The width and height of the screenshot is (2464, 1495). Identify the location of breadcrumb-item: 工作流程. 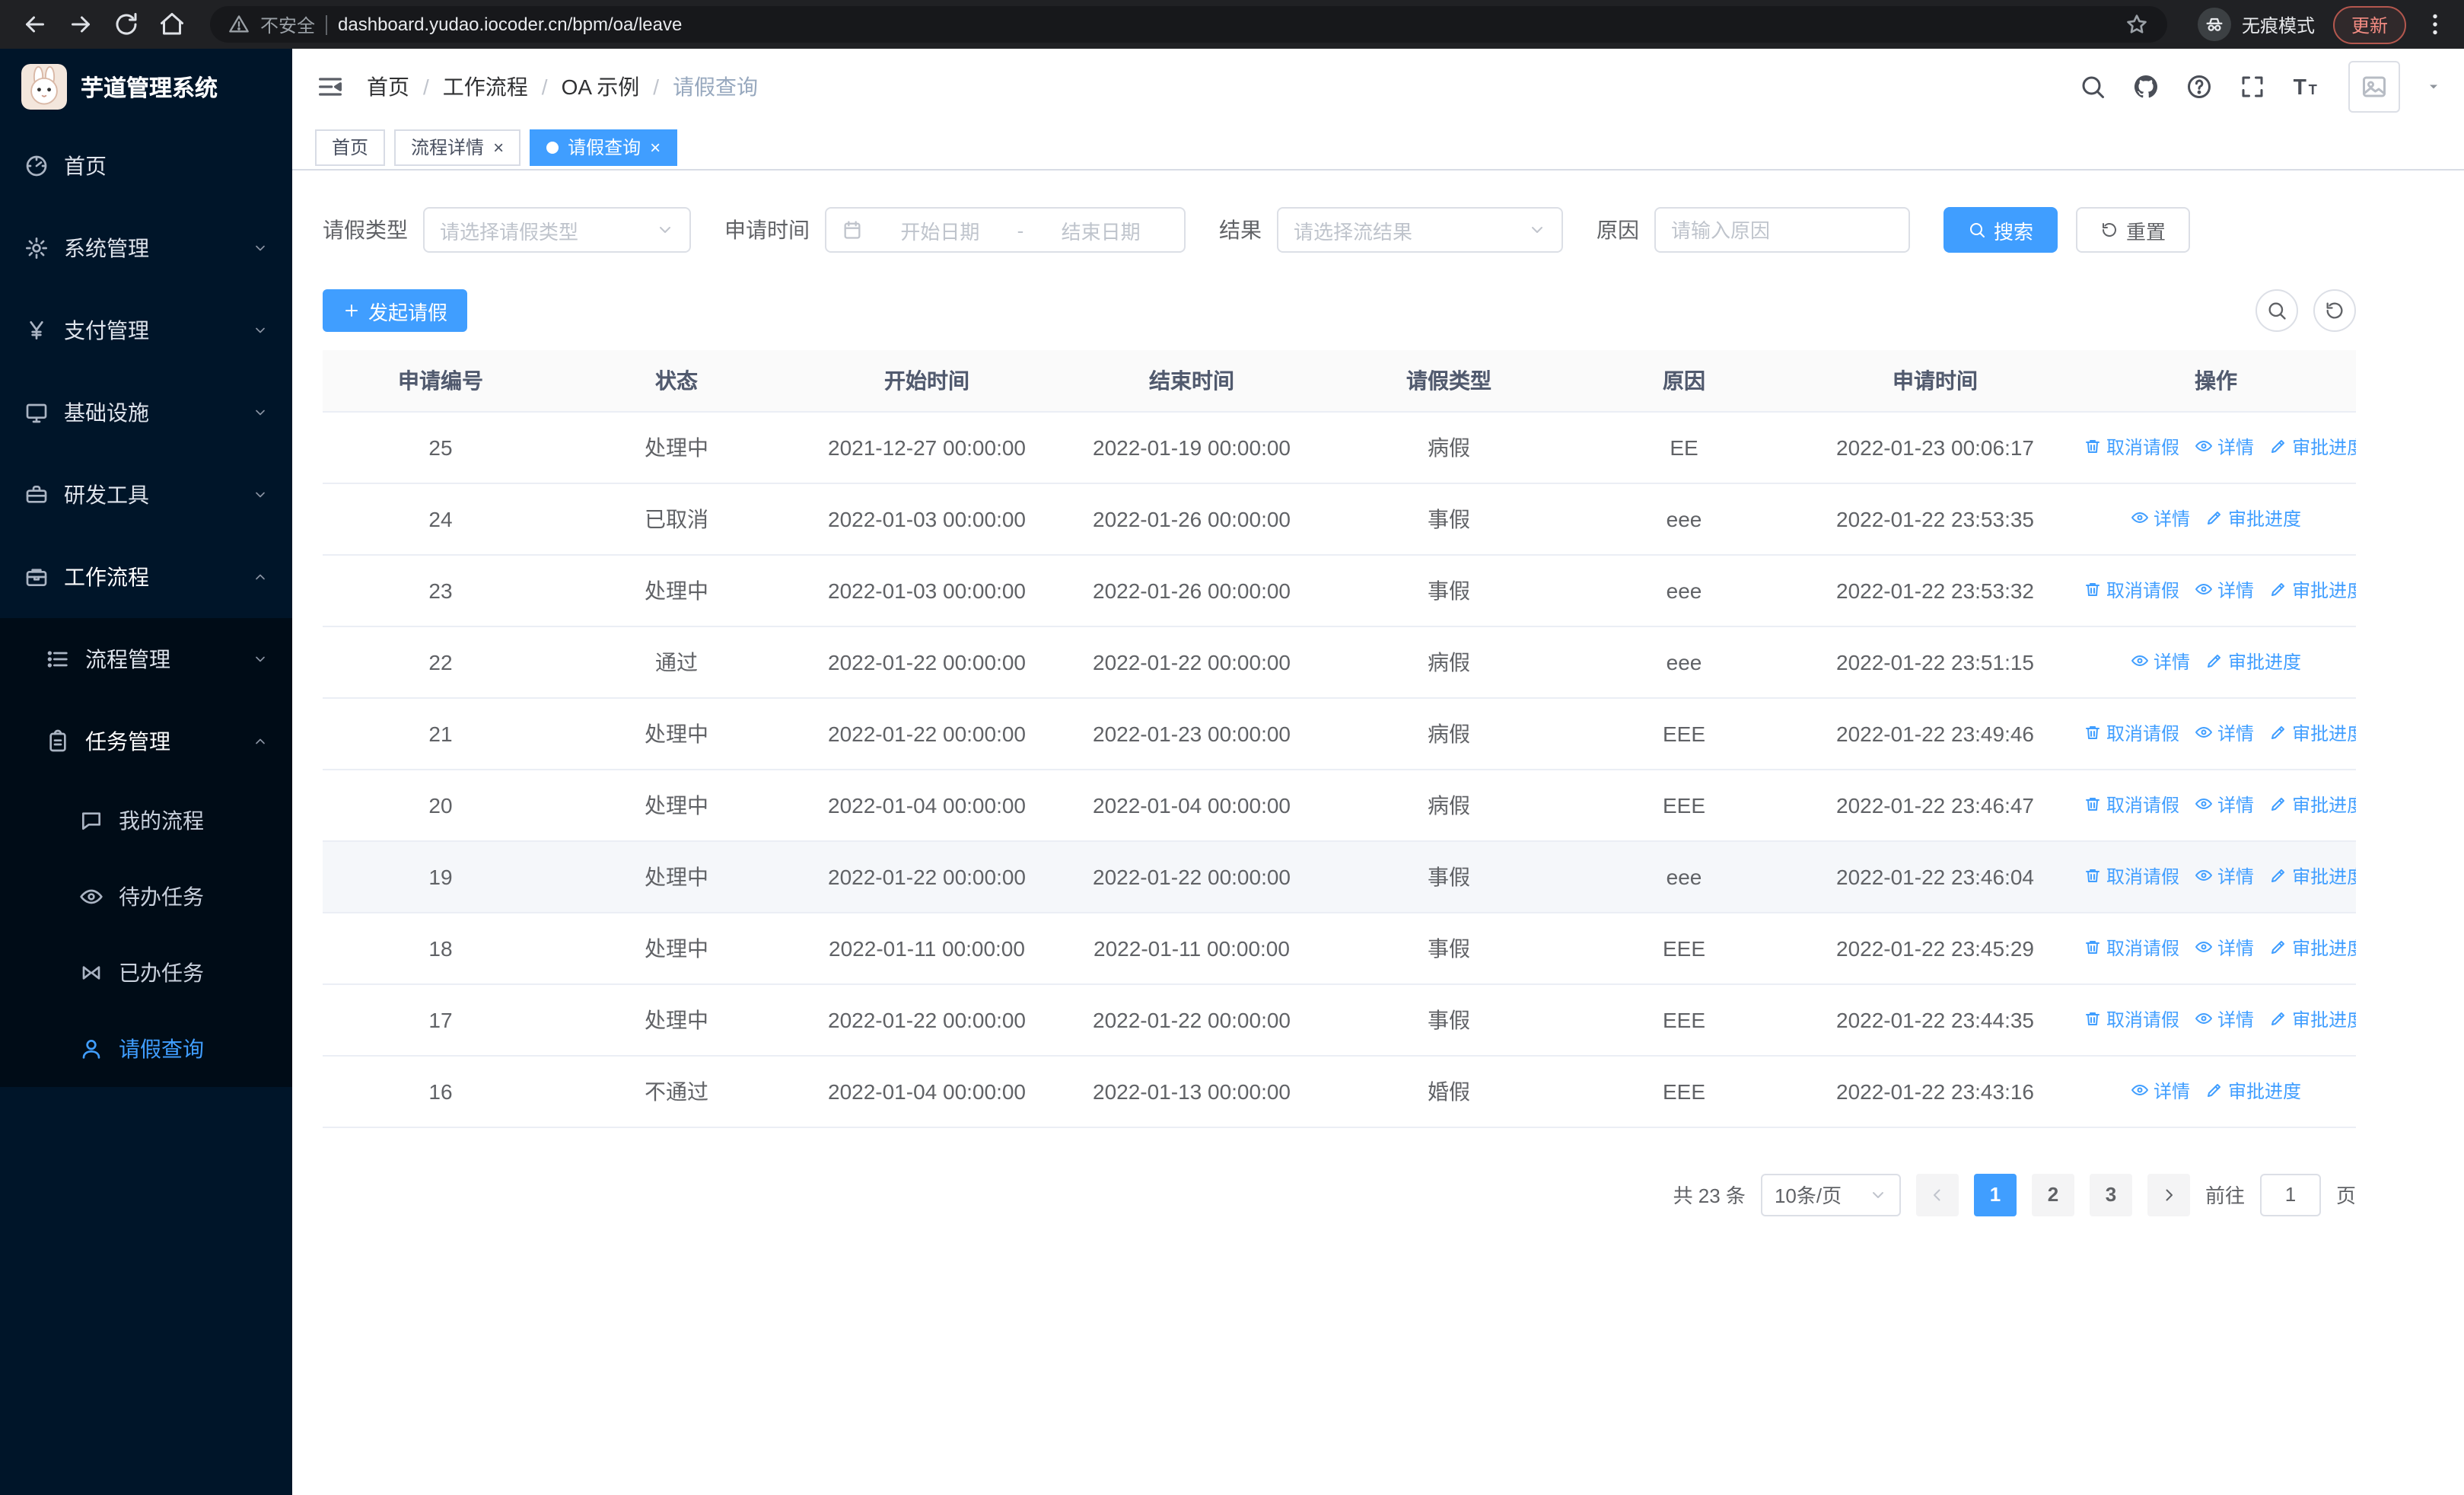
(485, 87).